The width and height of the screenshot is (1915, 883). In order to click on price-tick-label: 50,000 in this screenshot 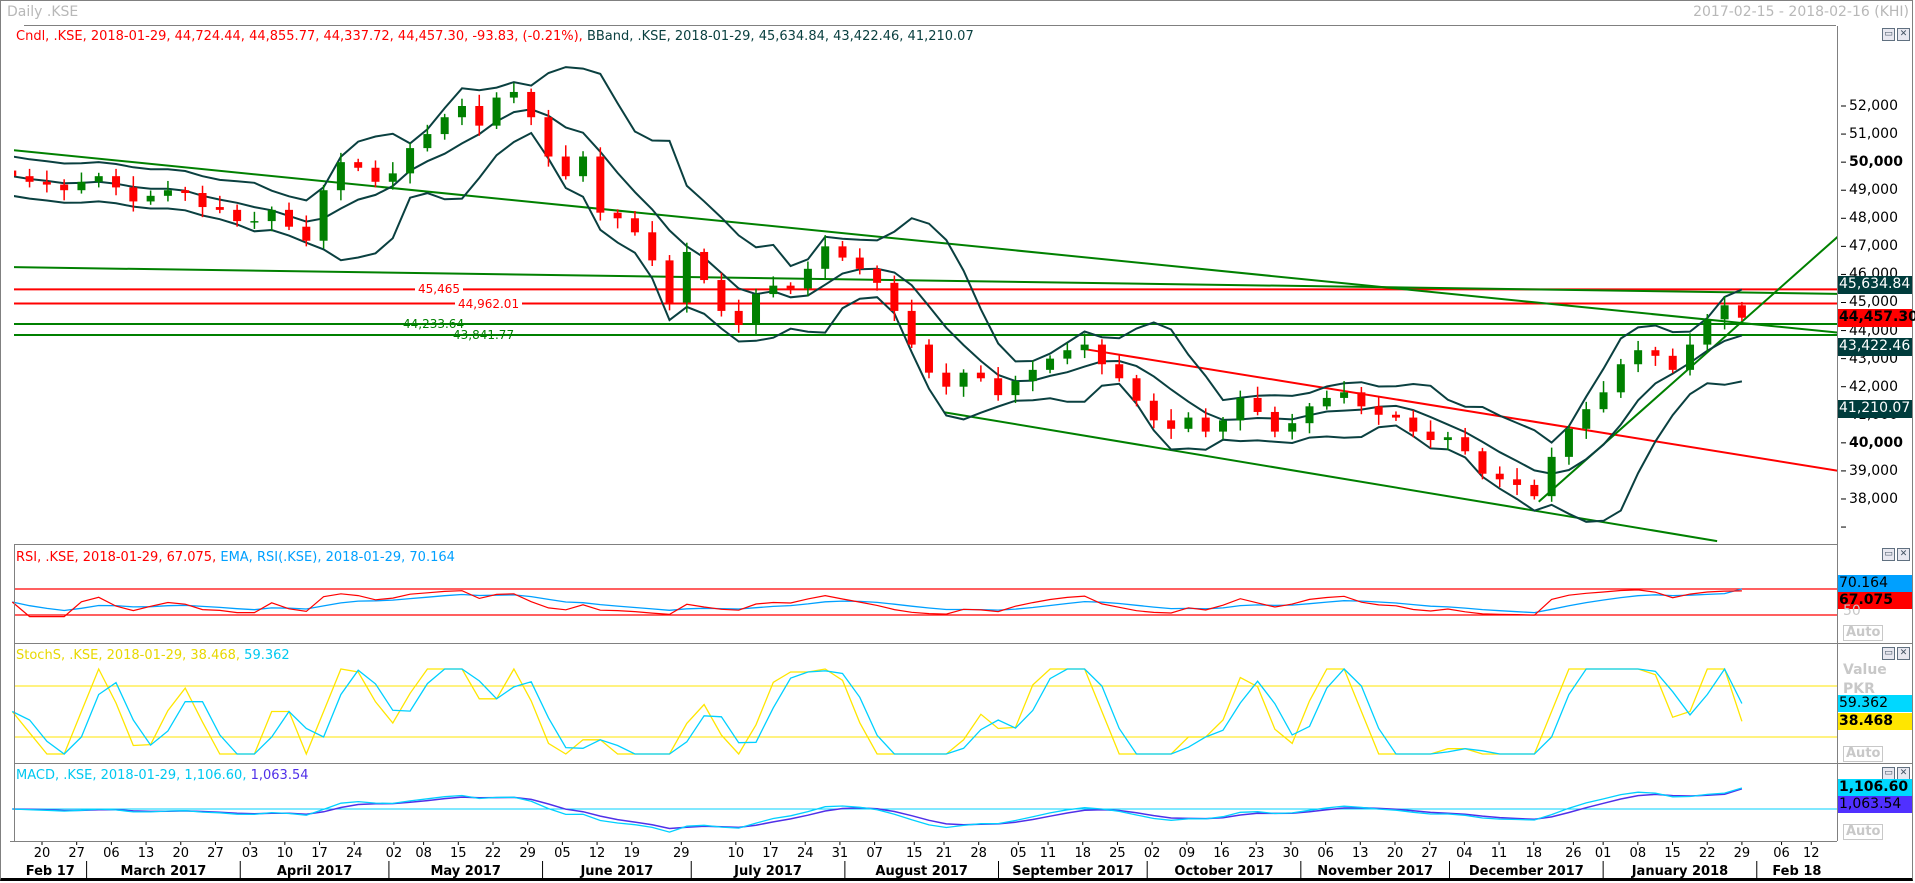, I will do `click(1876, 162)`.